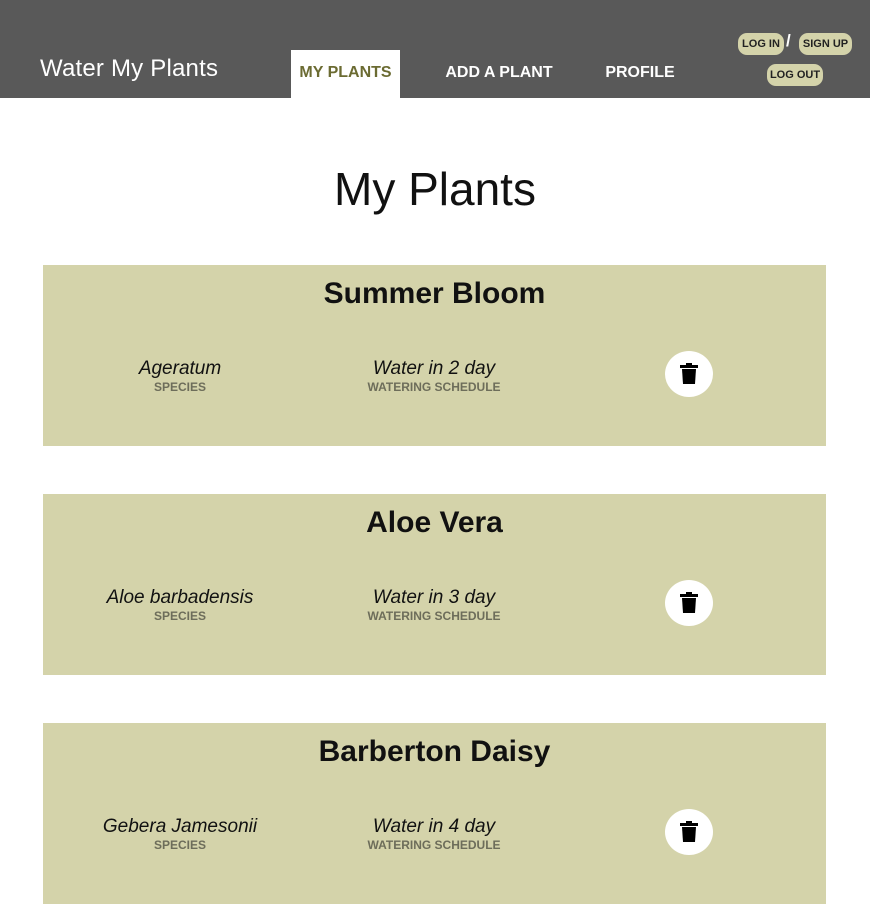 This screenshot has height=904, width=870. What do you see at coordinates (180, 826) in the screenshot?
I see `species-value: Gebera Jamesonii` at bounding box center [180, 826].